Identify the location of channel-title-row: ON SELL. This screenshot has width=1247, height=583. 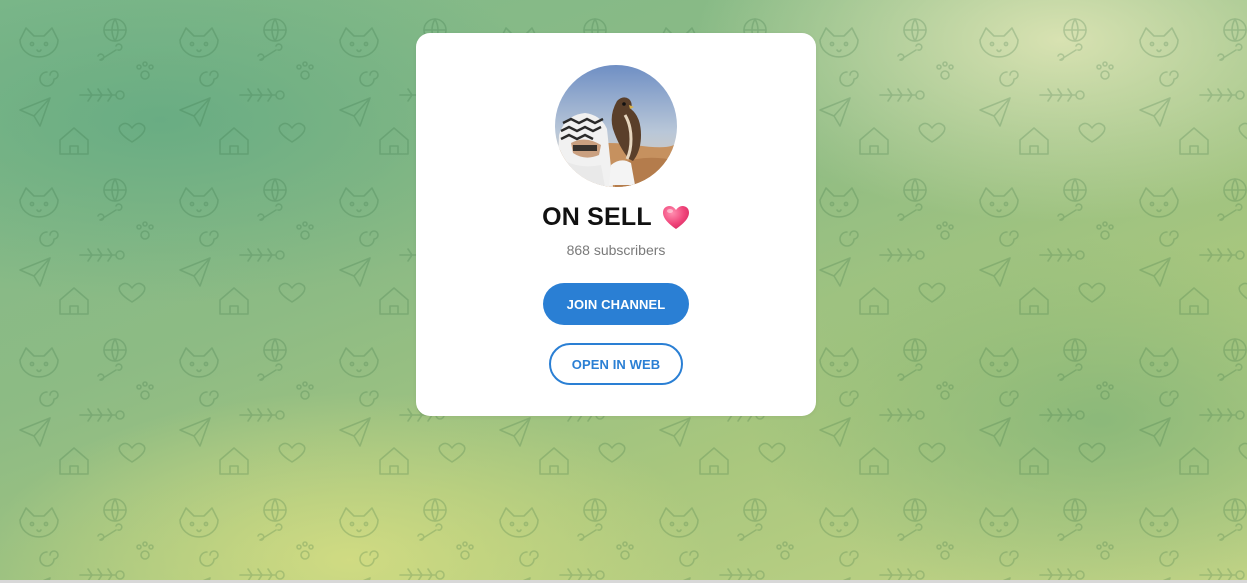
(616, 217).